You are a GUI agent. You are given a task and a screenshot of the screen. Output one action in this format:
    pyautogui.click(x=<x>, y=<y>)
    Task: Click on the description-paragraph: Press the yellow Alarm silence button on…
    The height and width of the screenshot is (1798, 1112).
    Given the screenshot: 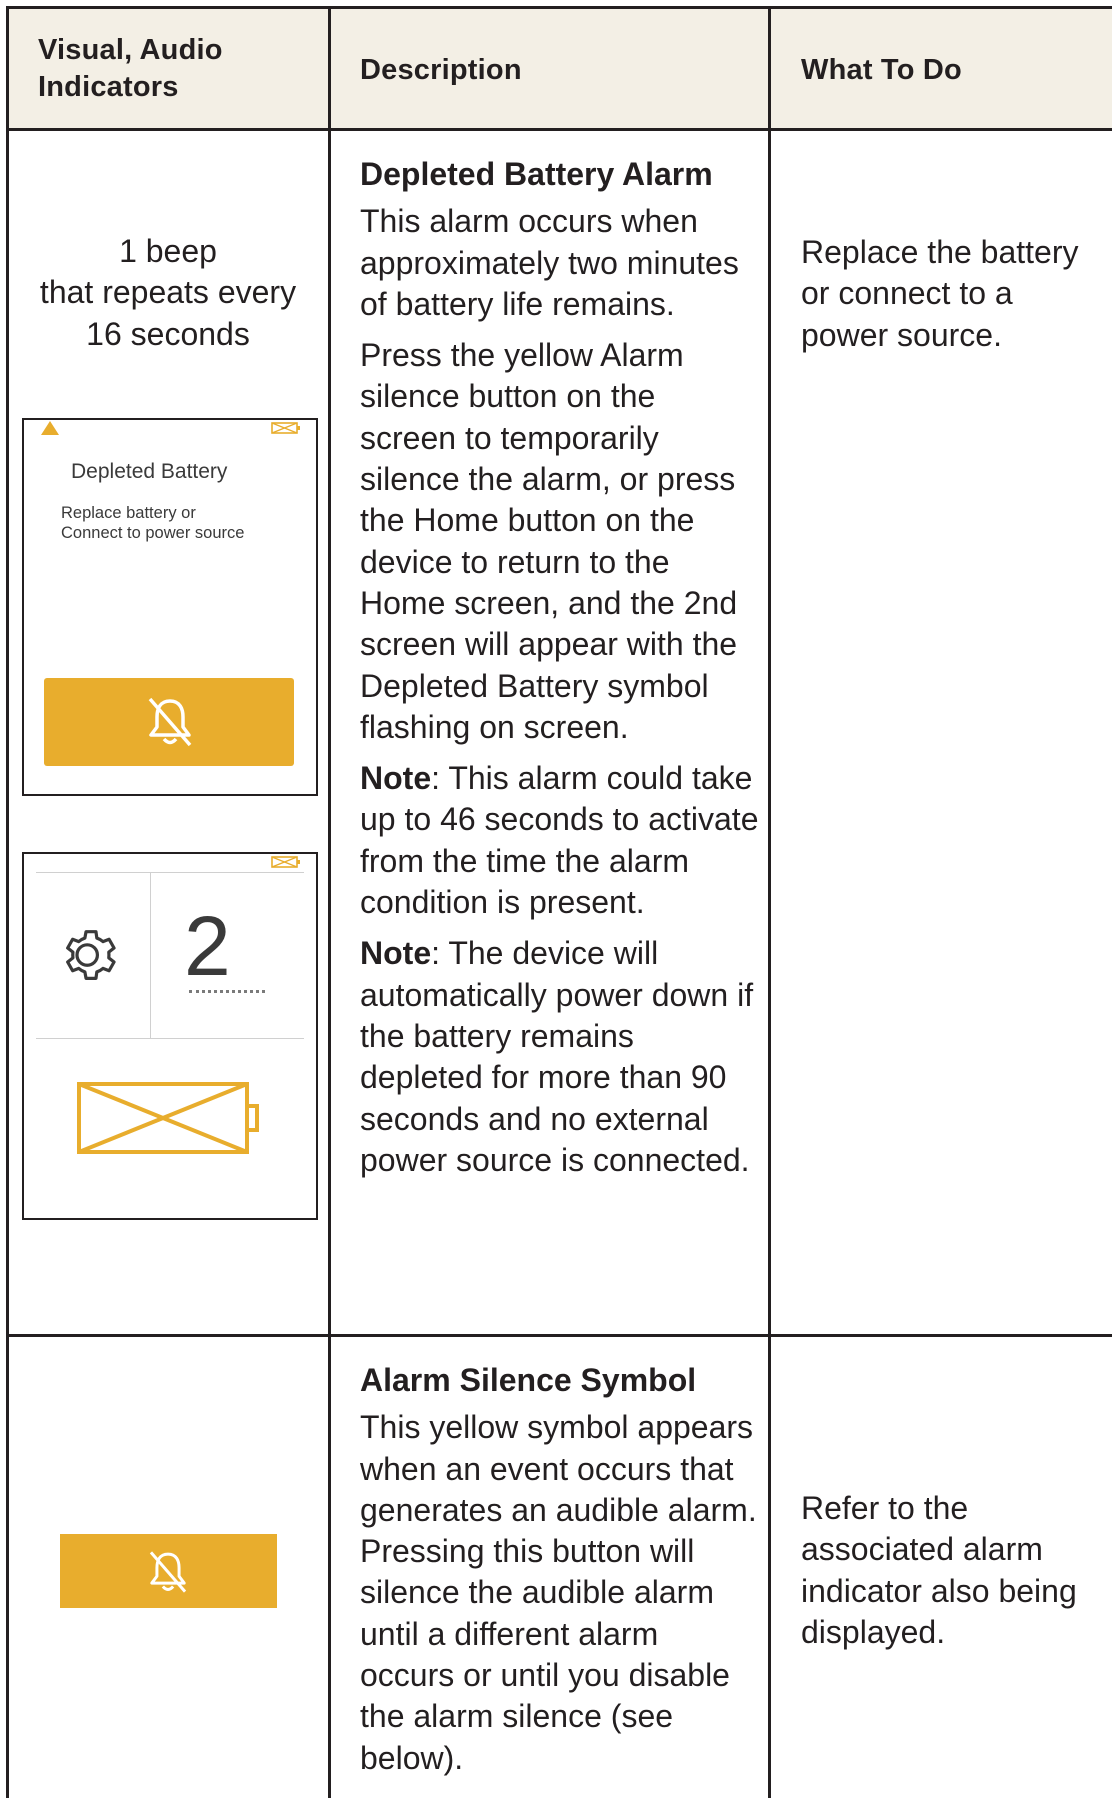 What is the action you would take?
    pyautogui.click(x=549, y=541)
    